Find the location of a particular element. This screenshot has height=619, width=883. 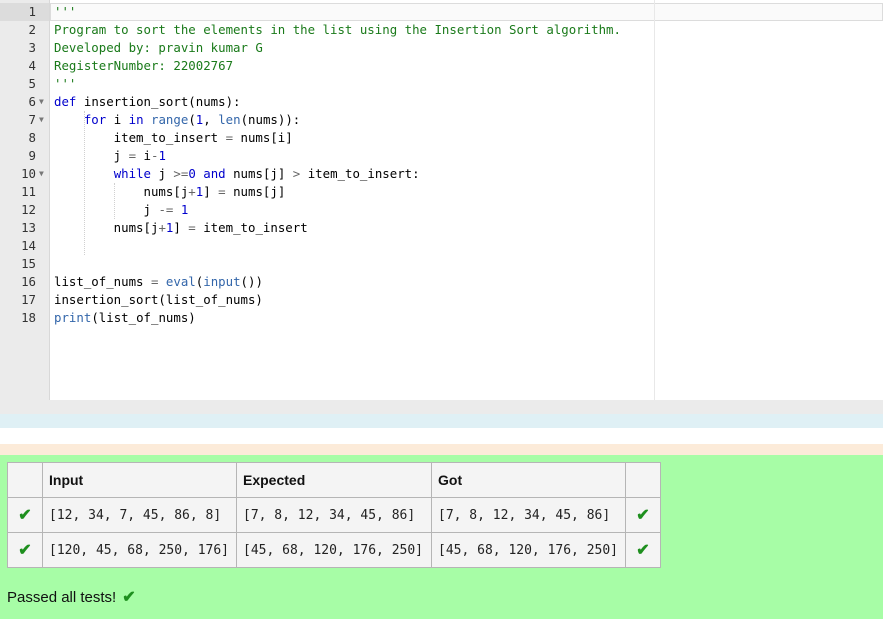

line-number: 18 is located at coordinates (28, 317).